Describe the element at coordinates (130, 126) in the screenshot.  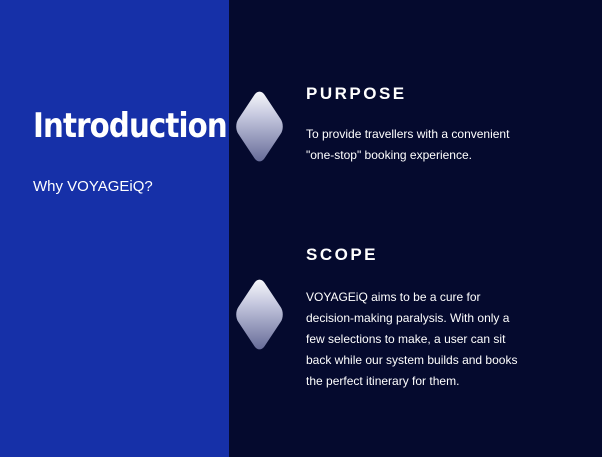
I see `page-title: Introduction` at that location.